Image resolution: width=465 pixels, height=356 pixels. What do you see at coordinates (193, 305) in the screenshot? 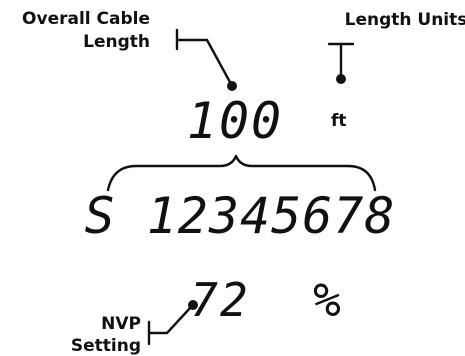
I see `nvp-setting-pointer-dot` at bounding box center [193, 305].